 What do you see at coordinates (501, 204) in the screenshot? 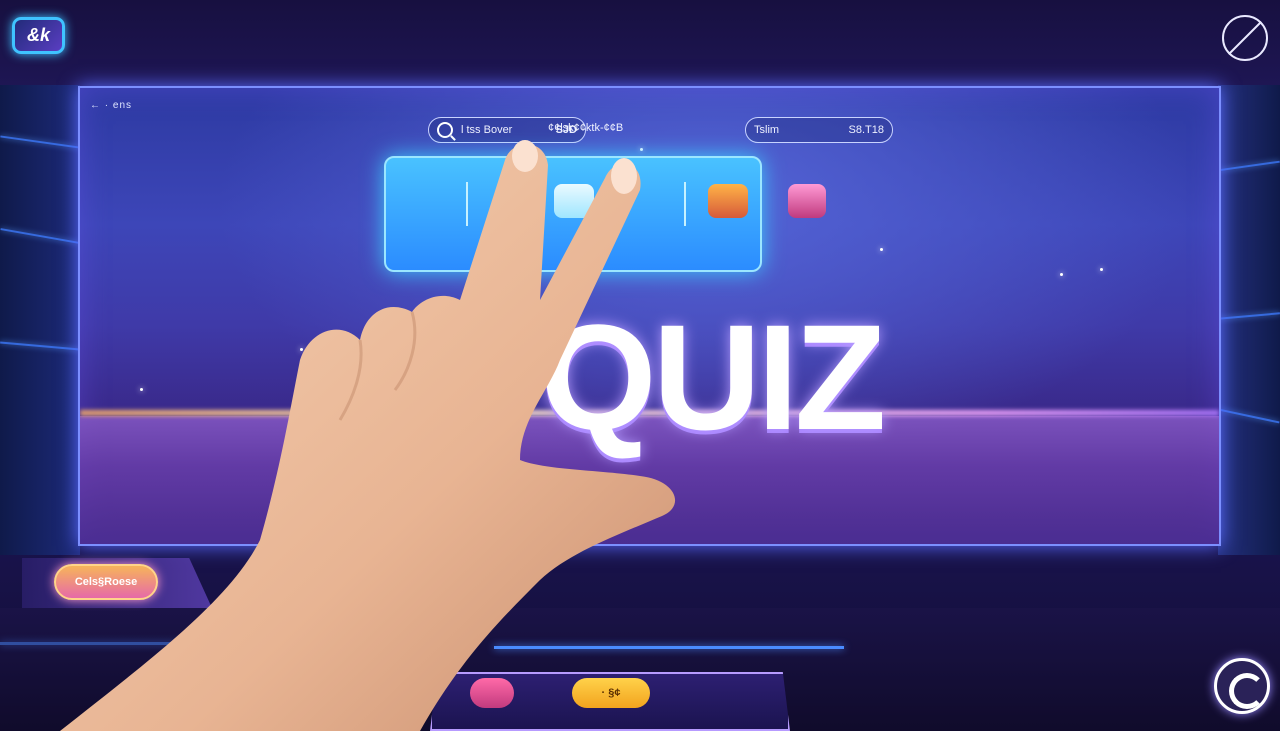
I see `answer-cell` at bounding box center [501, 204].